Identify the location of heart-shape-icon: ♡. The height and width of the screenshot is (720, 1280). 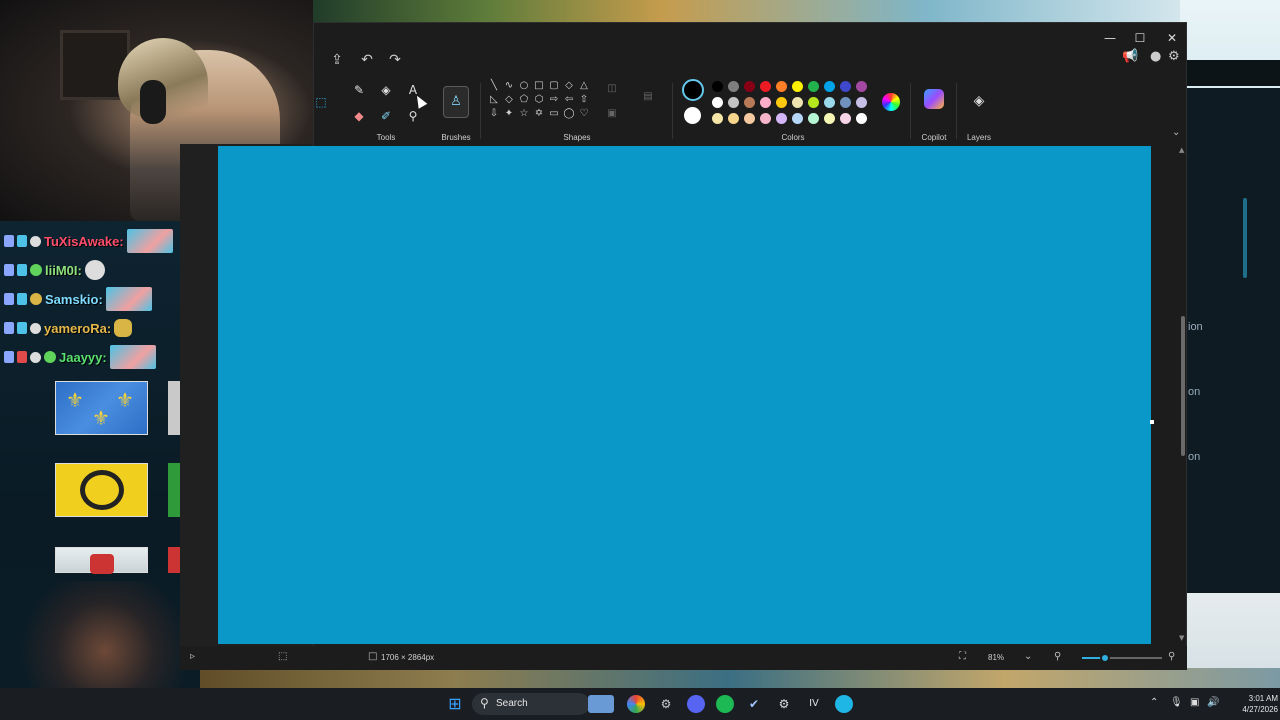
(584, 114).